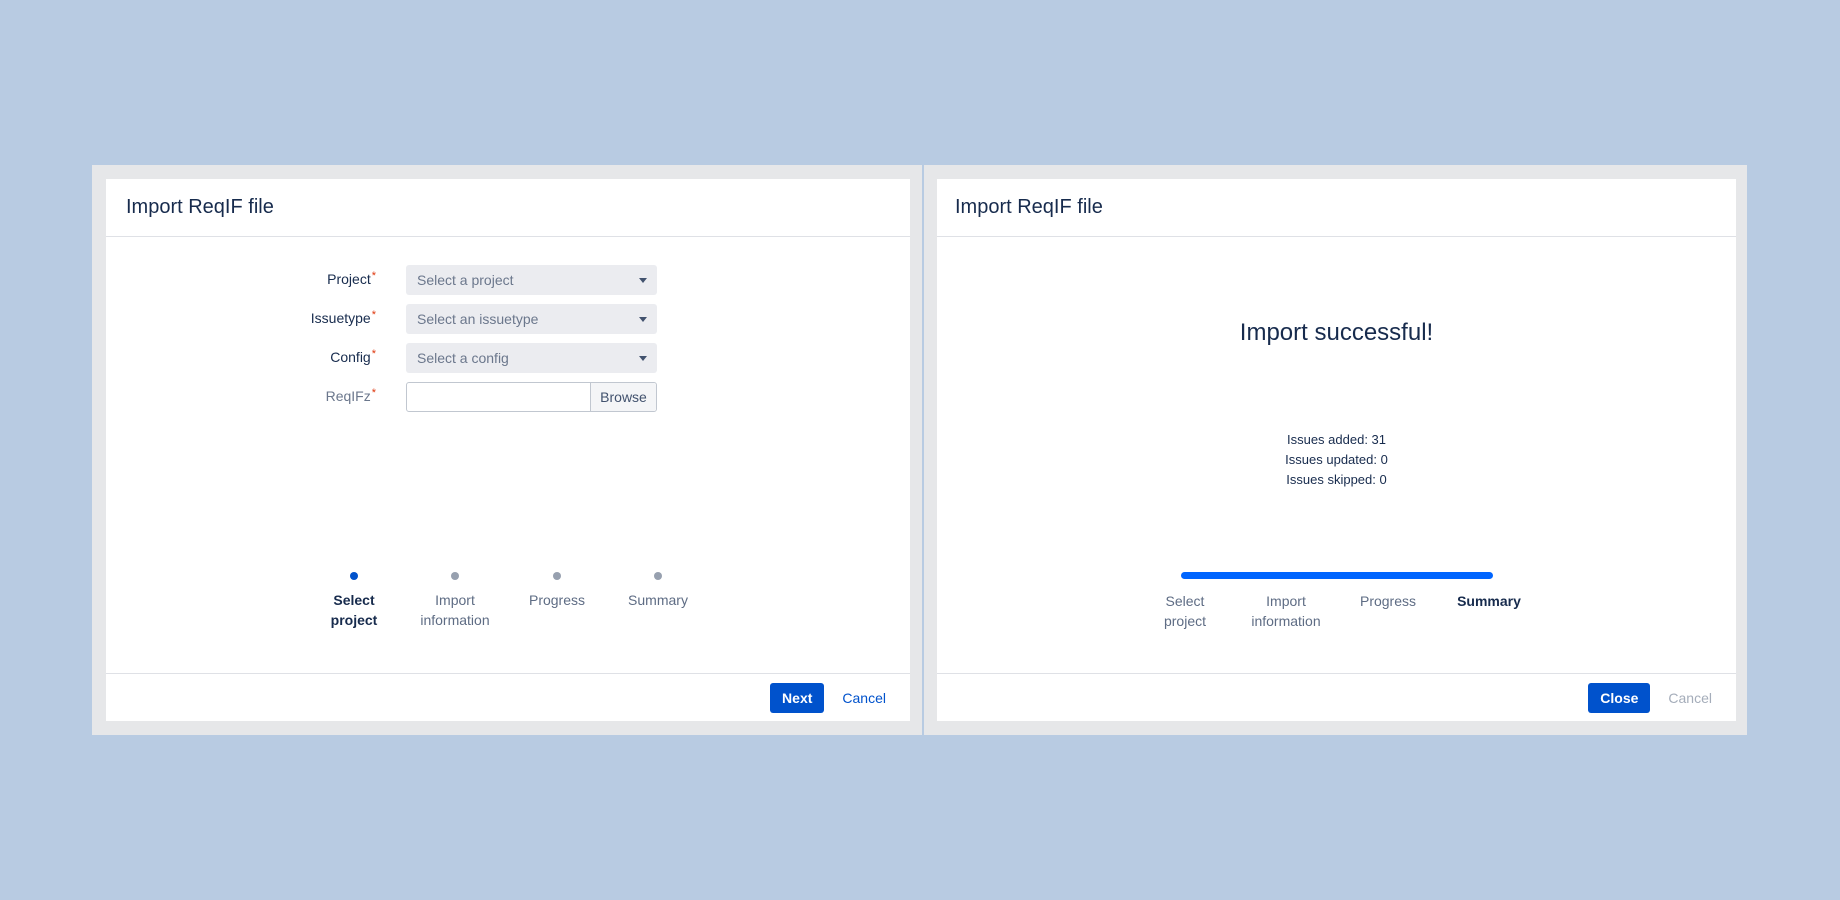 This screenshot has height=900, width=1840. I want to click on issuetype-select-placeholder: Select an issuetype, so click(478, 319).